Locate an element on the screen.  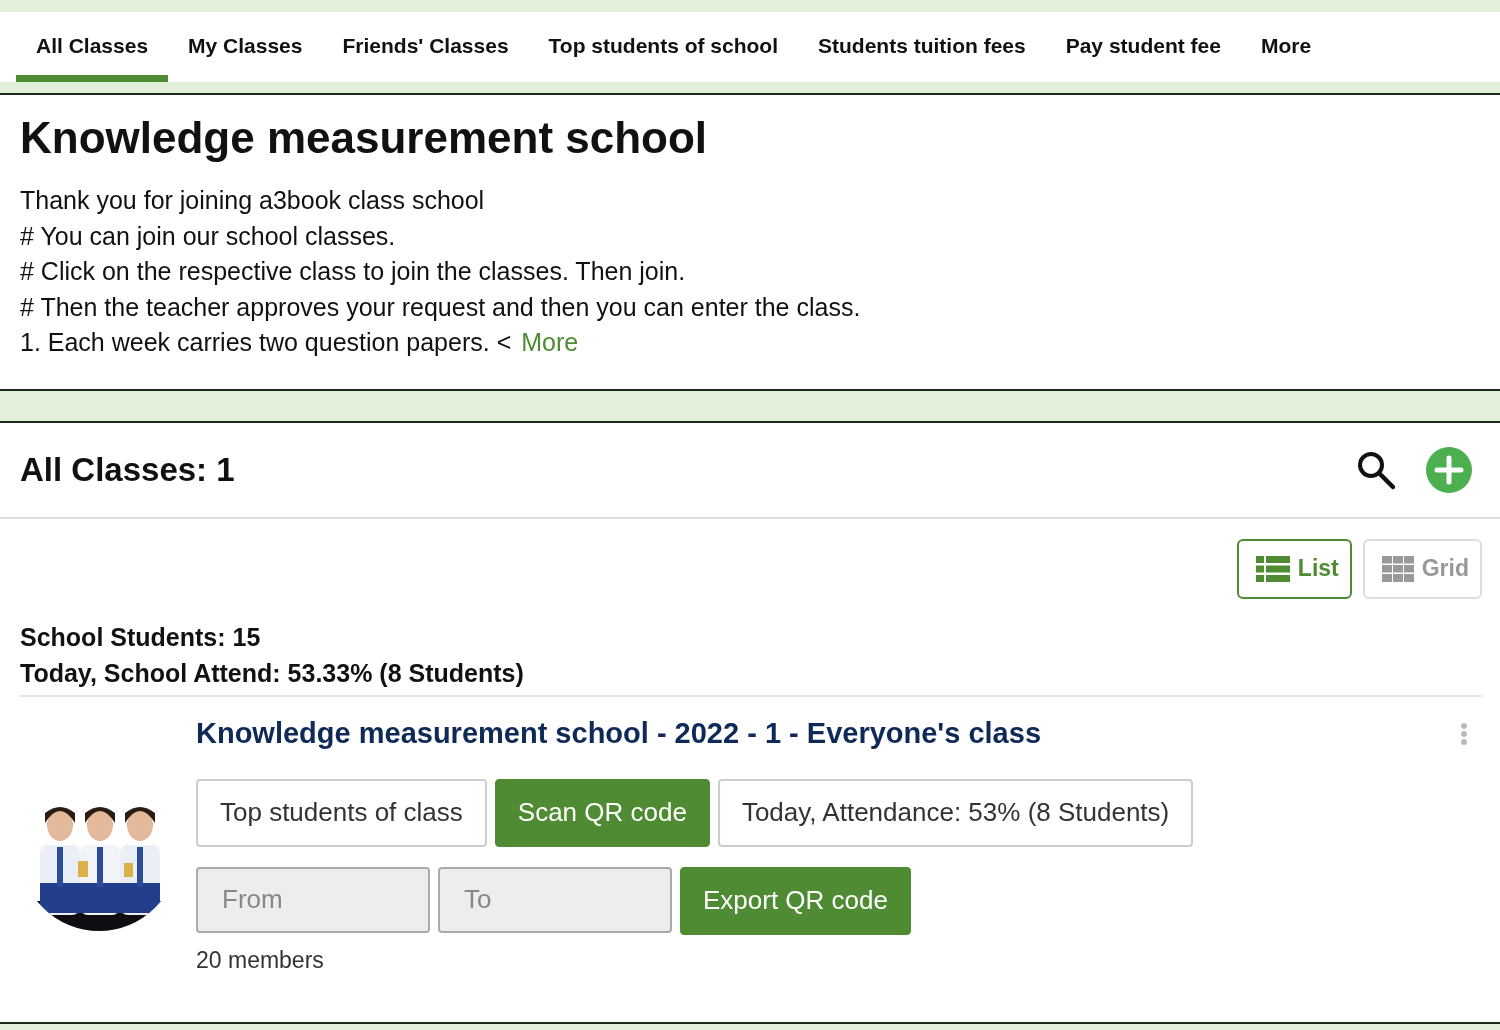
action-button: Top students of class is located at coordinates (341, 812).